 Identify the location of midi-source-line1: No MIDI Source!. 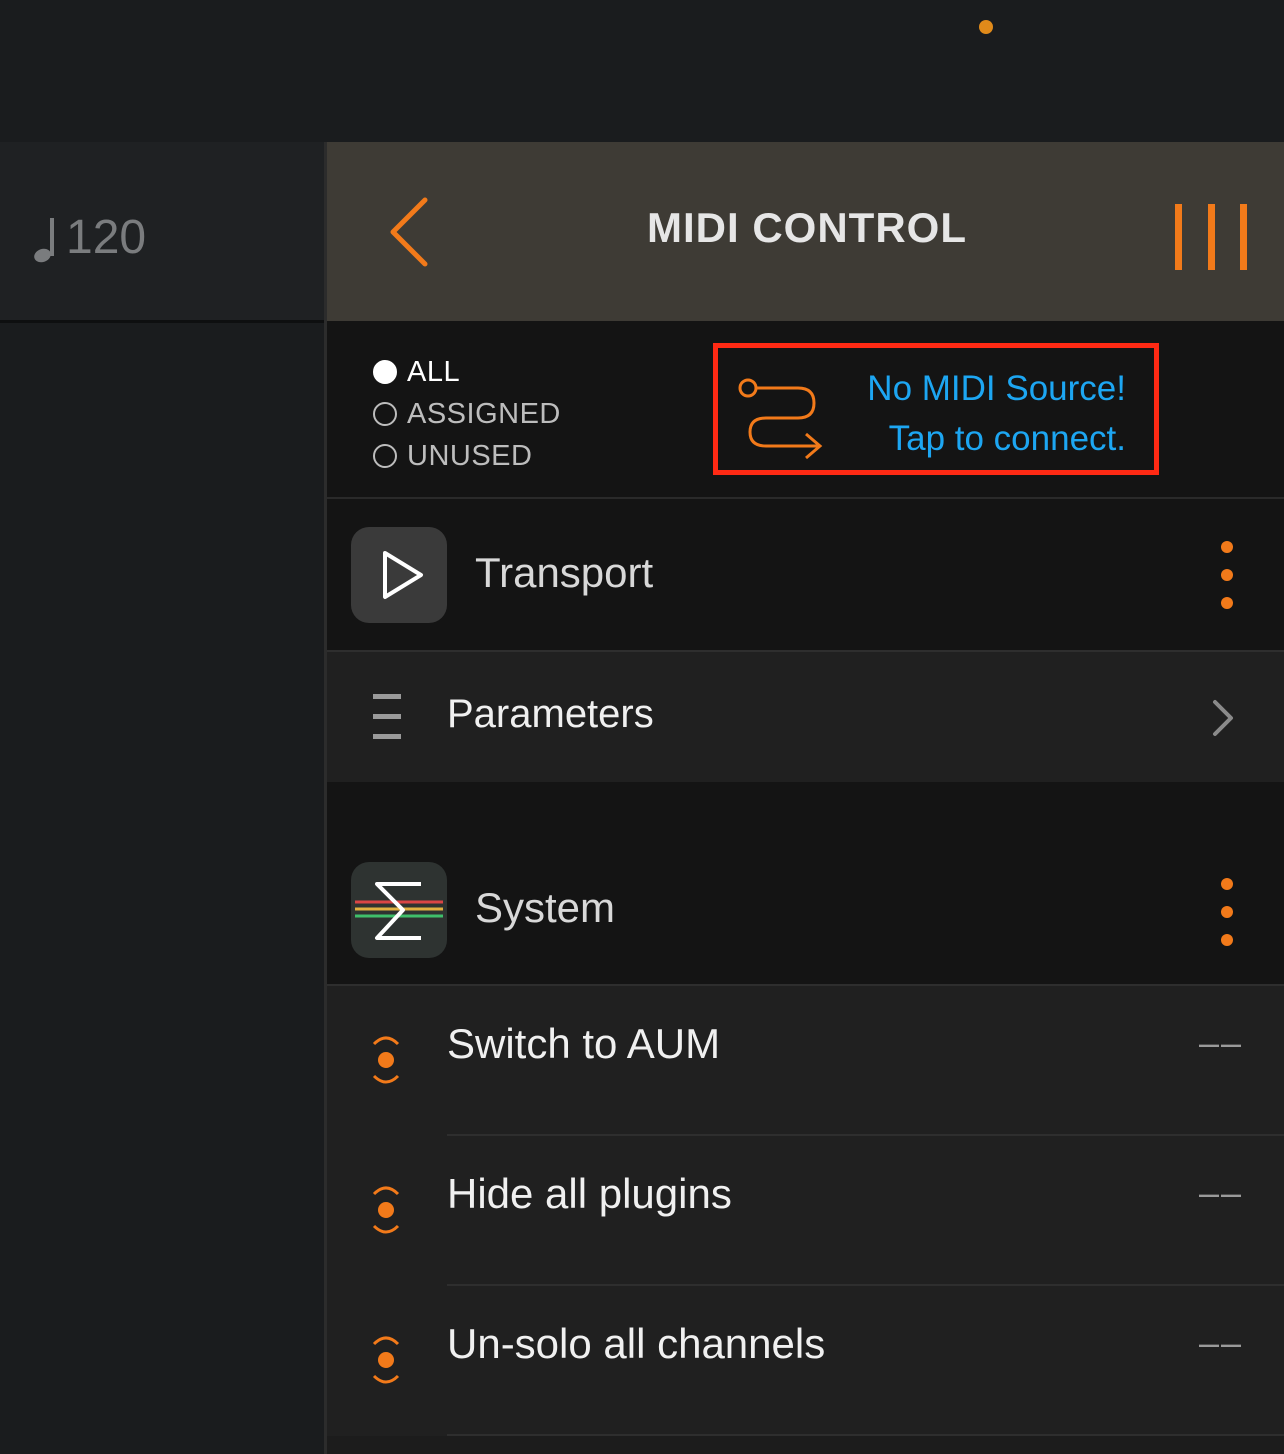
(996, 388).